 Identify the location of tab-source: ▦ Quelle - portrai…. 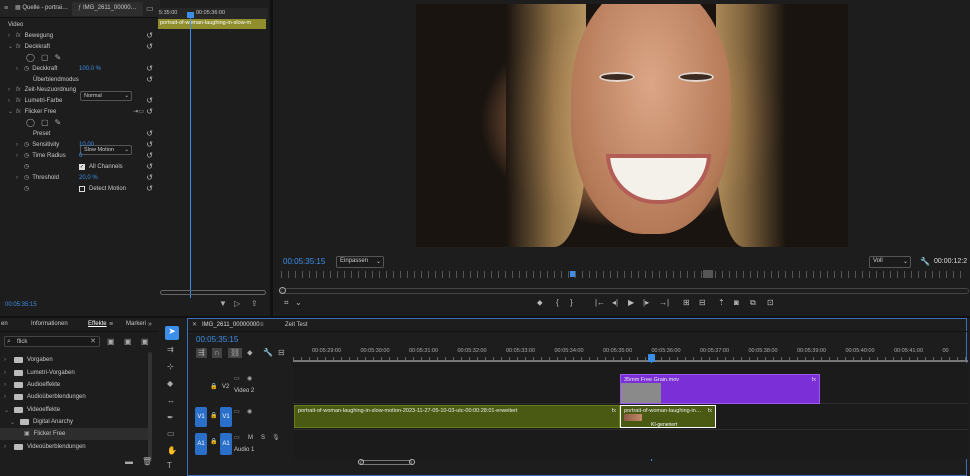
(41, 9).